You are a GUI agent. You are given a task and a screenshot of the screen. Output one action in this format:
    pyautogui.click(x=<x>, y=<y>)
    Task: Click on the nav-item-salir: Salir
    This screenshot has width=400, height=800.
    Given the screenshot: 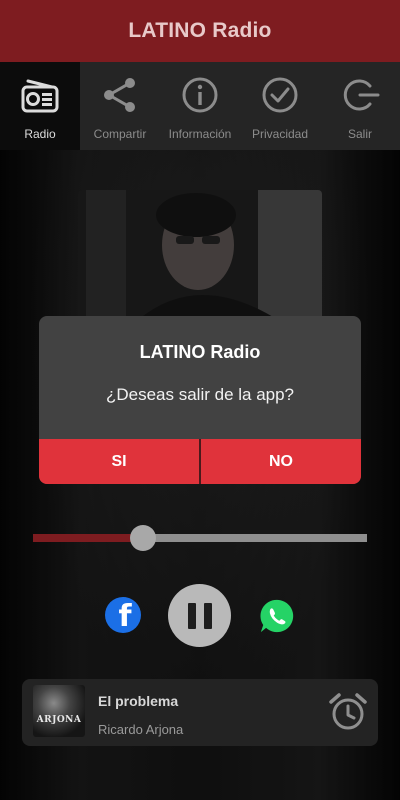 What is the action you would take?
    pyautogui.click(x=360, y=106)
    